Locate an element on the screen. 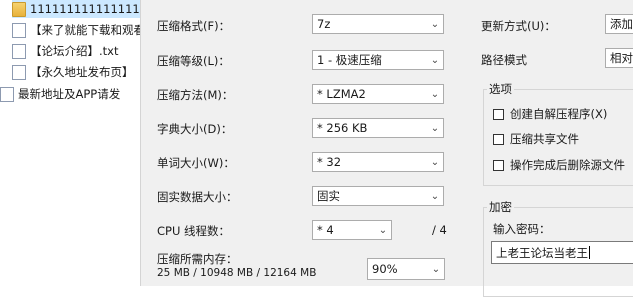 The height and width of the screenshot is (297, 633). word-label: 单词大小(W)： is located at coordinates (196, 163).